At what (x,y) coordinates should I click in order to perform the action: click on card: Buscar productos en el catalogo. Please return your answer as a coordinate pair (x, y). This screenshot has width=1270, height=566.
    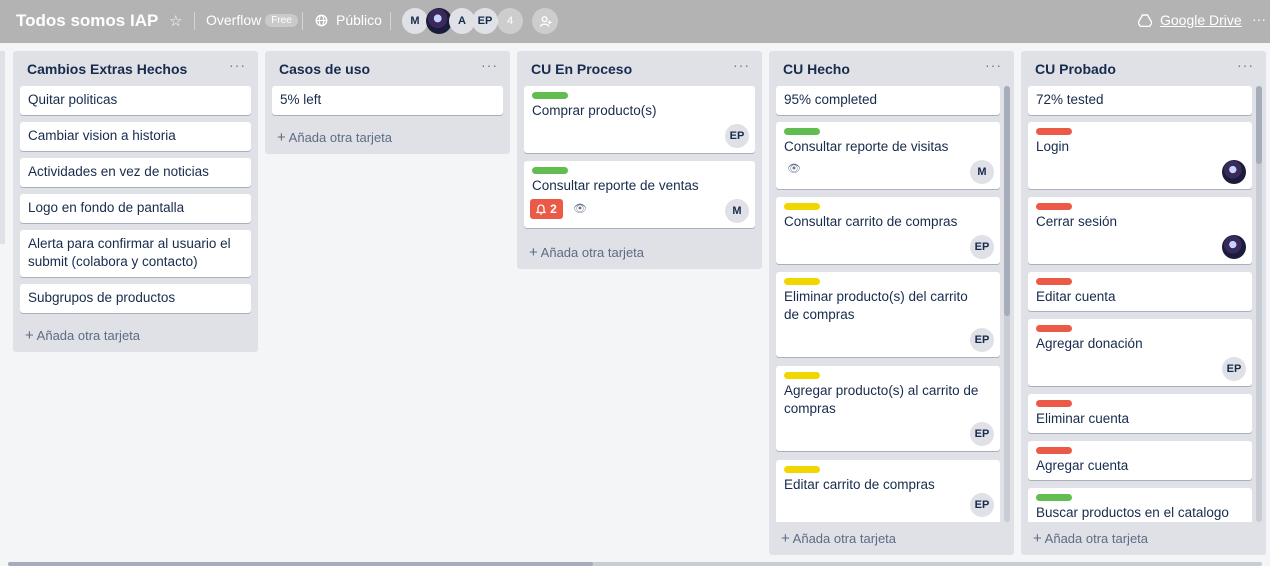
    Looking at the image, I should click on (1140, 505).